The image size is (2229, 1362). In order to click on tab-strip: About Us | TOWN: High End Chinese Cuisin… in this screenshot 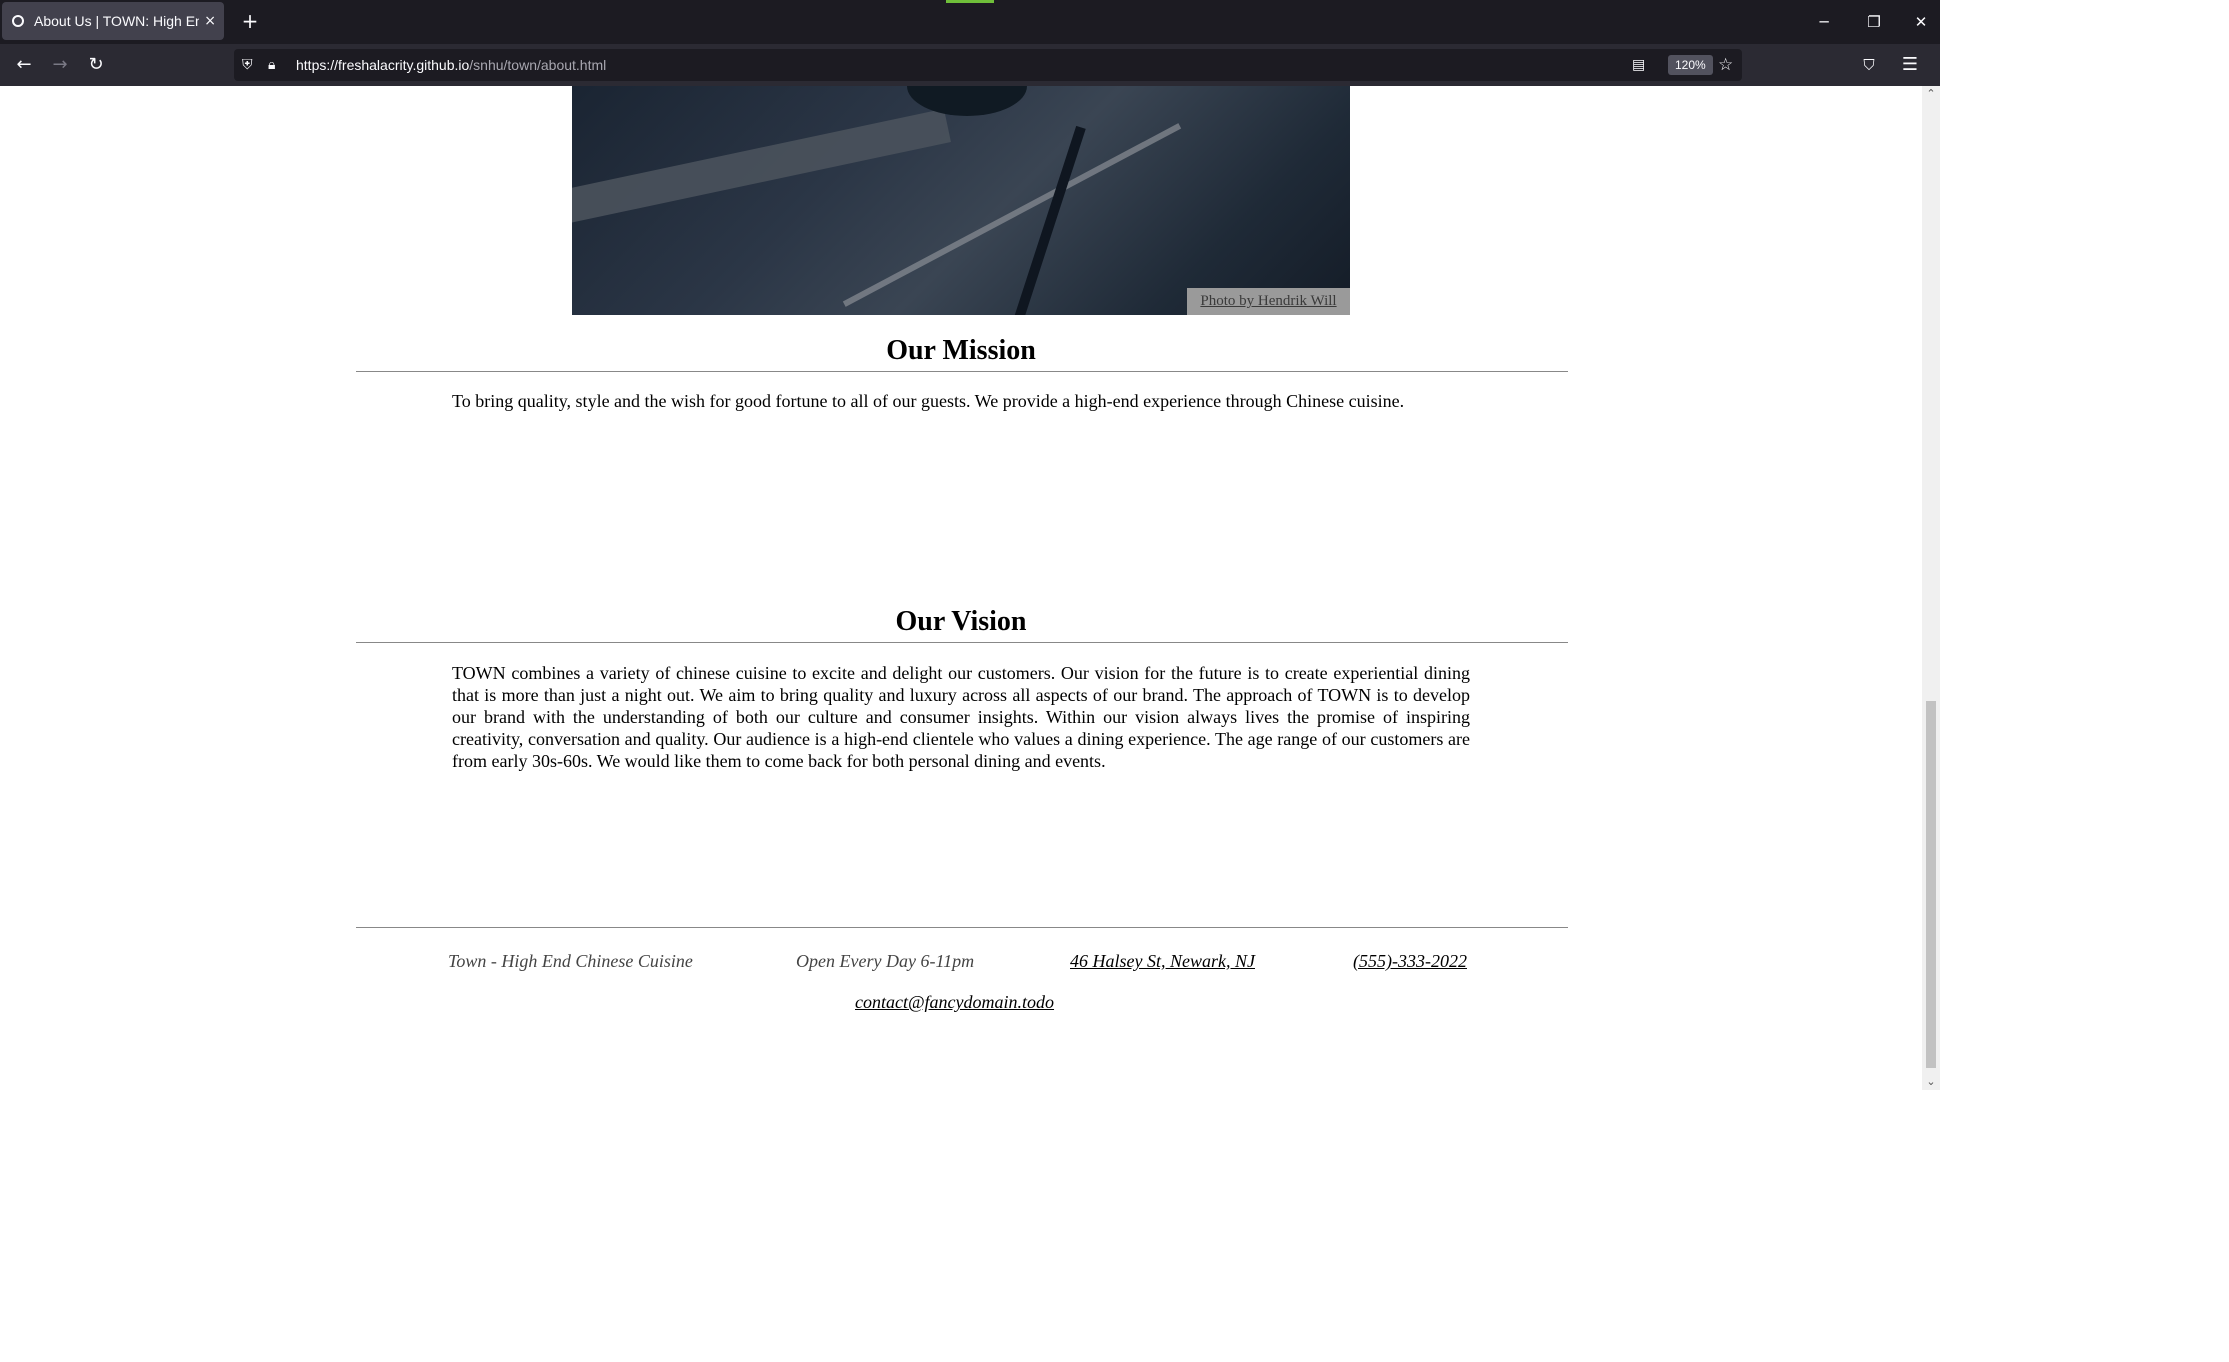, I will do `click(970, 22)`.